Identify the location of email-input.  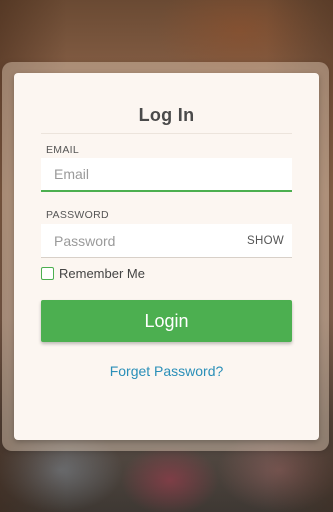
(166, 174).